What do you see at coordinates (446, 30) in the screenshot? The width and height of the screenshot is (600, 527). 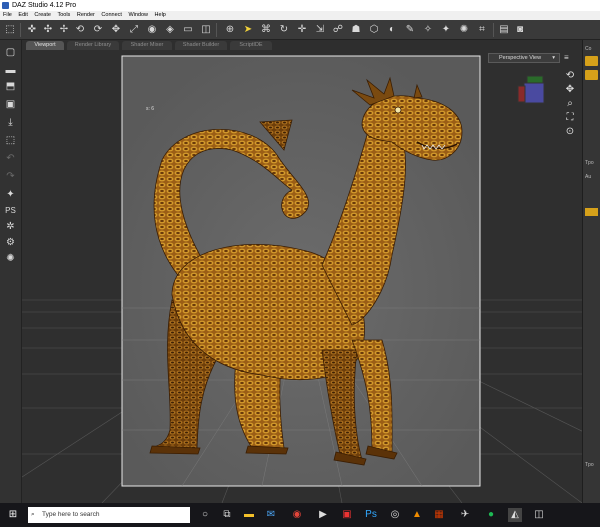 I see `spot-light-icon: ✦` at bounding box center [446, 30].